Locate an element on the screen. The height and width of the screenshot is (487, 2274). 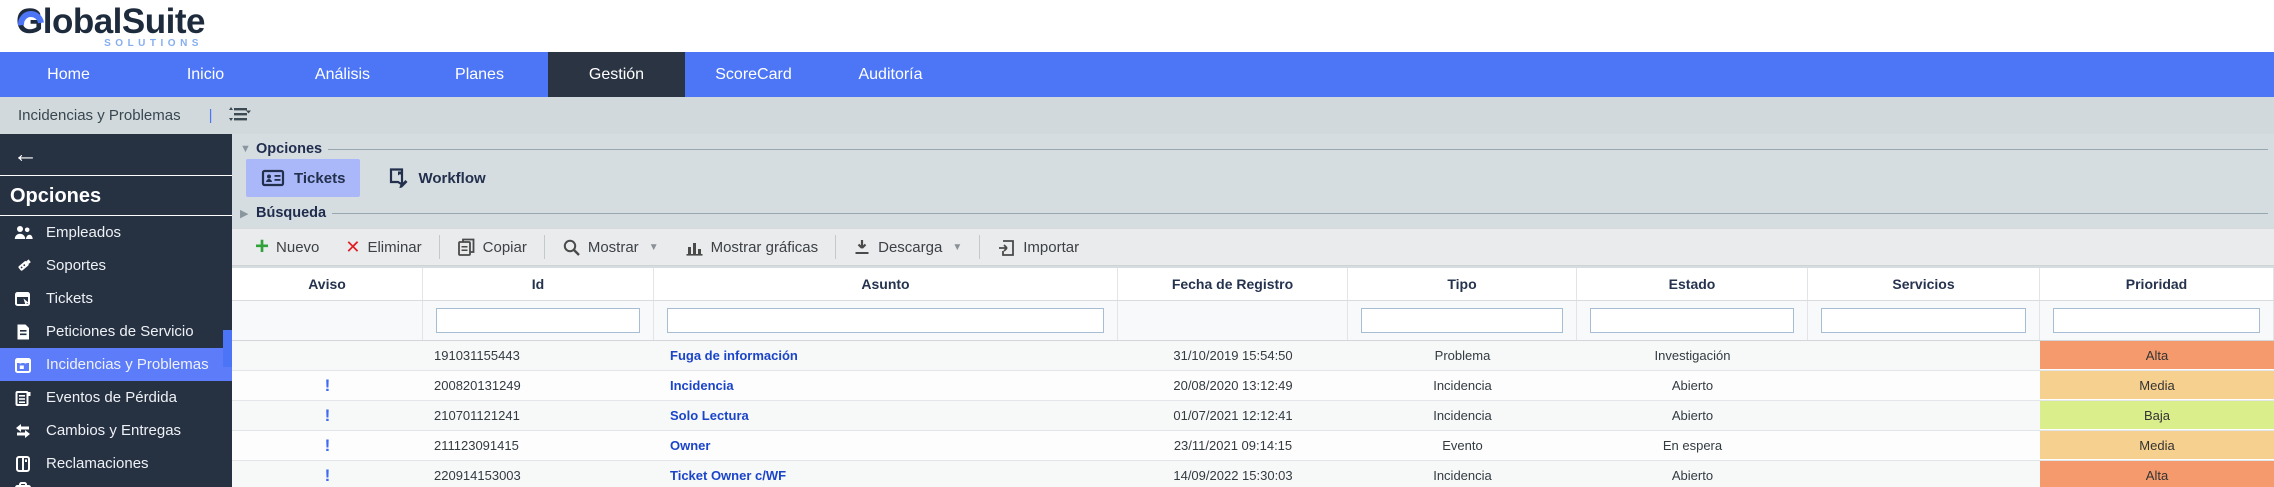
door-icon is located at coordinates (23, 463).